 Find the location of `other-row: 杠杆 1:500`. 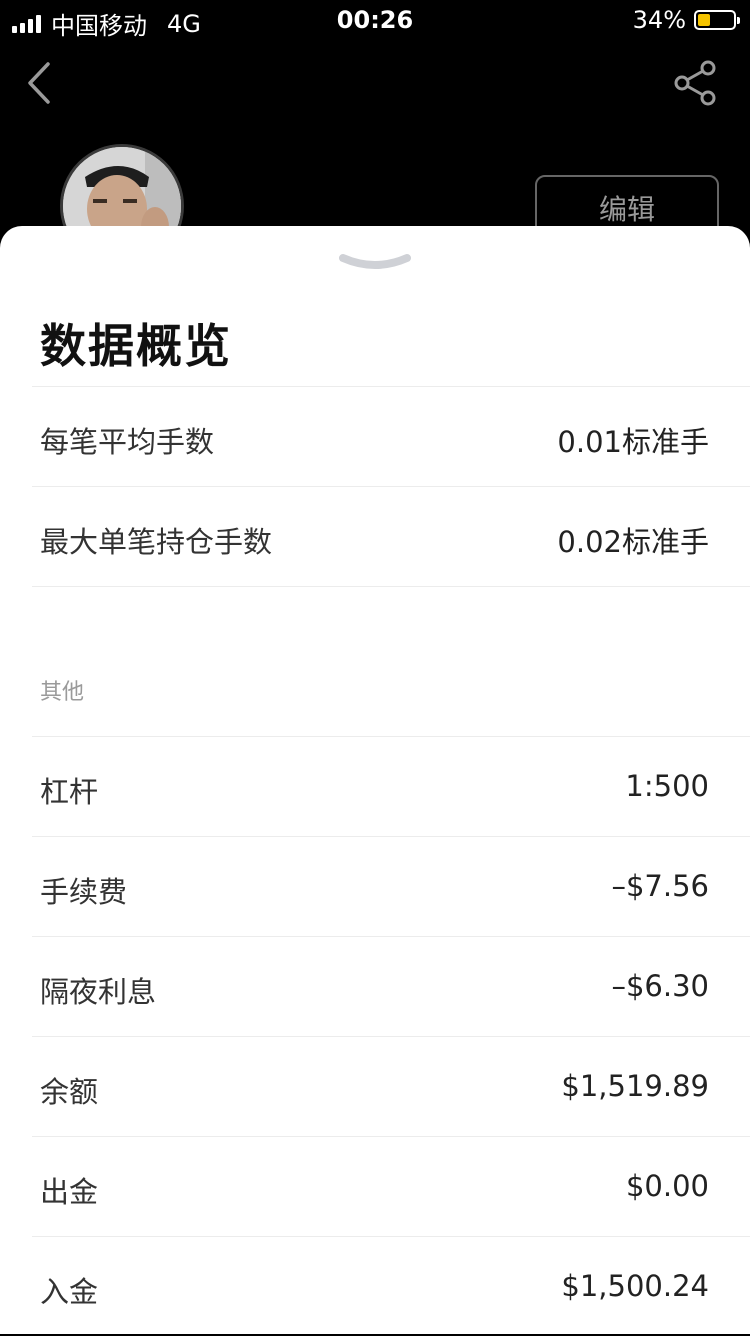

other-row: 杠杆 1:500 is located at coordinates (391, 786).